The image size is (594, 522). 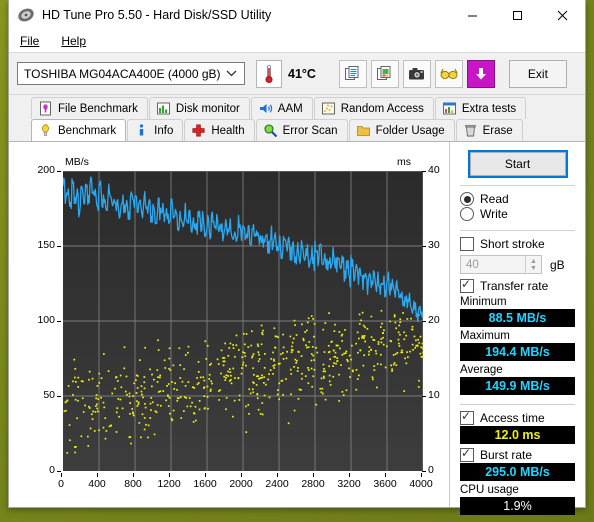 I want to click on radio-read: Read, so click(x=517, y=199).